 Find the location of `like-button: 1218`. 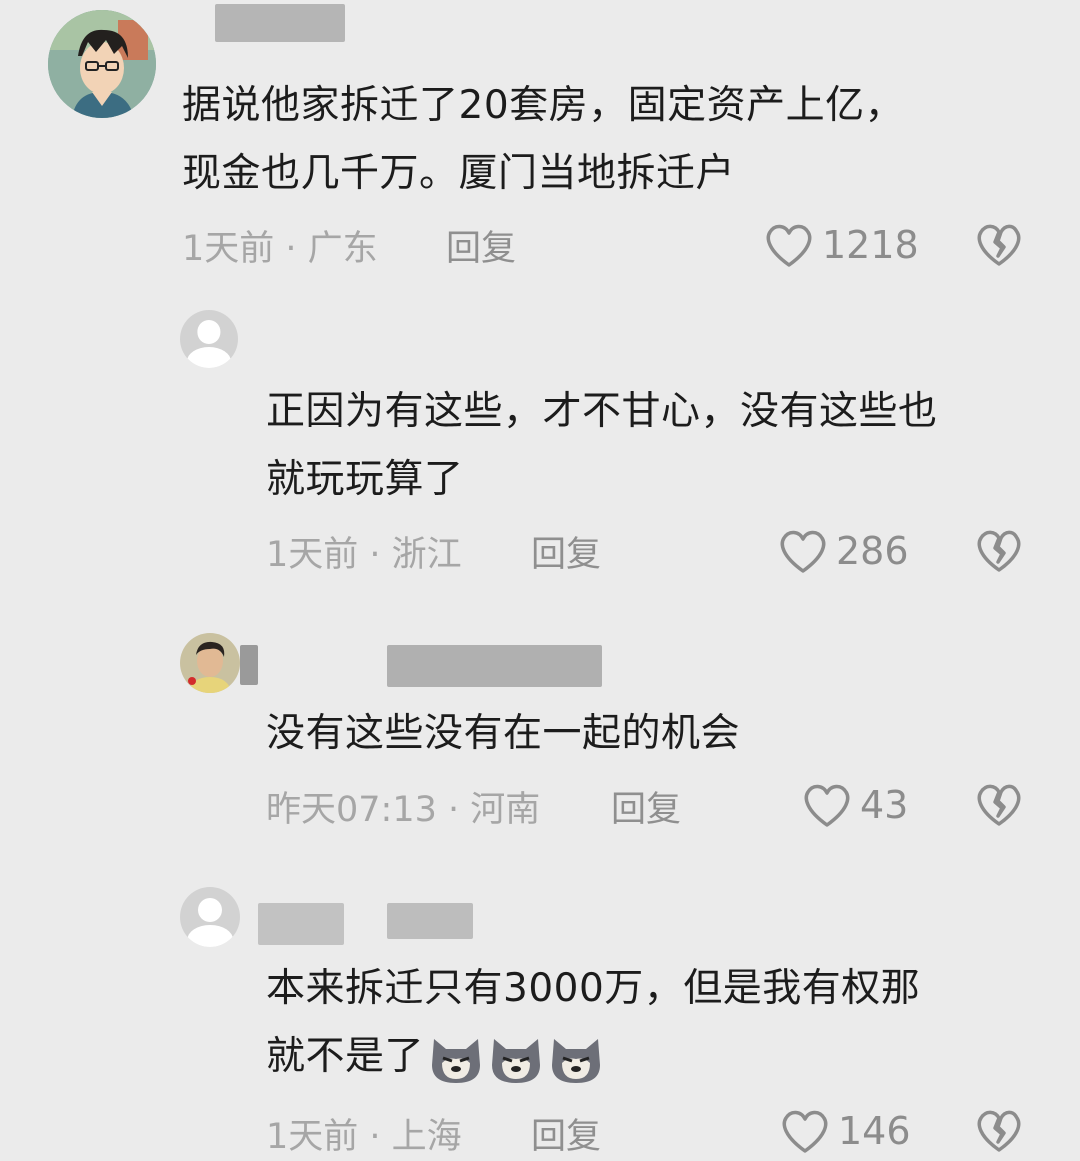

like-button: 1218 is located at coordinates (841, 245).